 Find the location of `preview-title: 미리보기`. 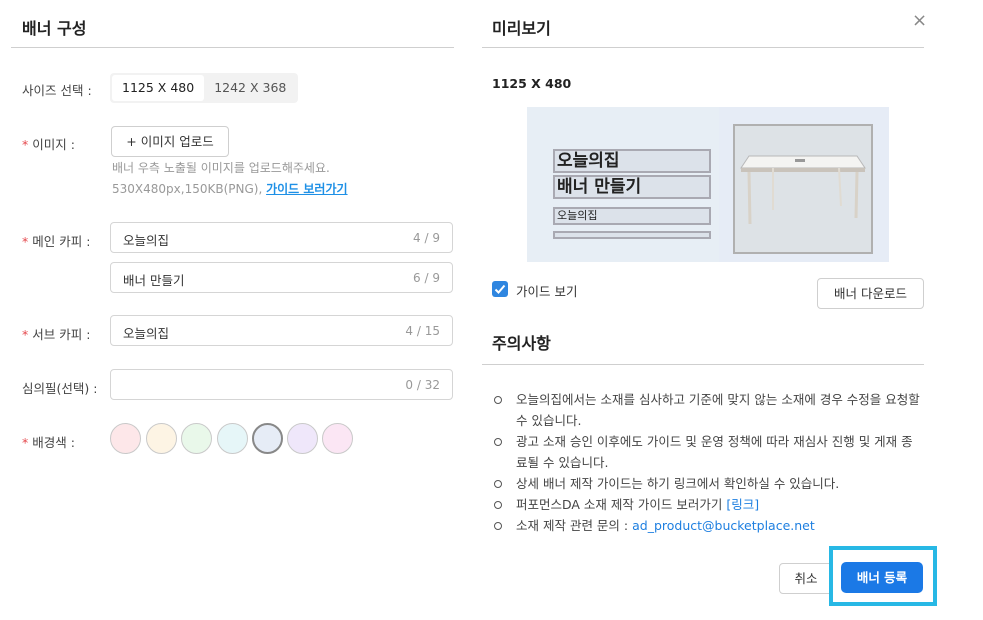

preview-title: 미리보기 is located at coordinates (521, 28).